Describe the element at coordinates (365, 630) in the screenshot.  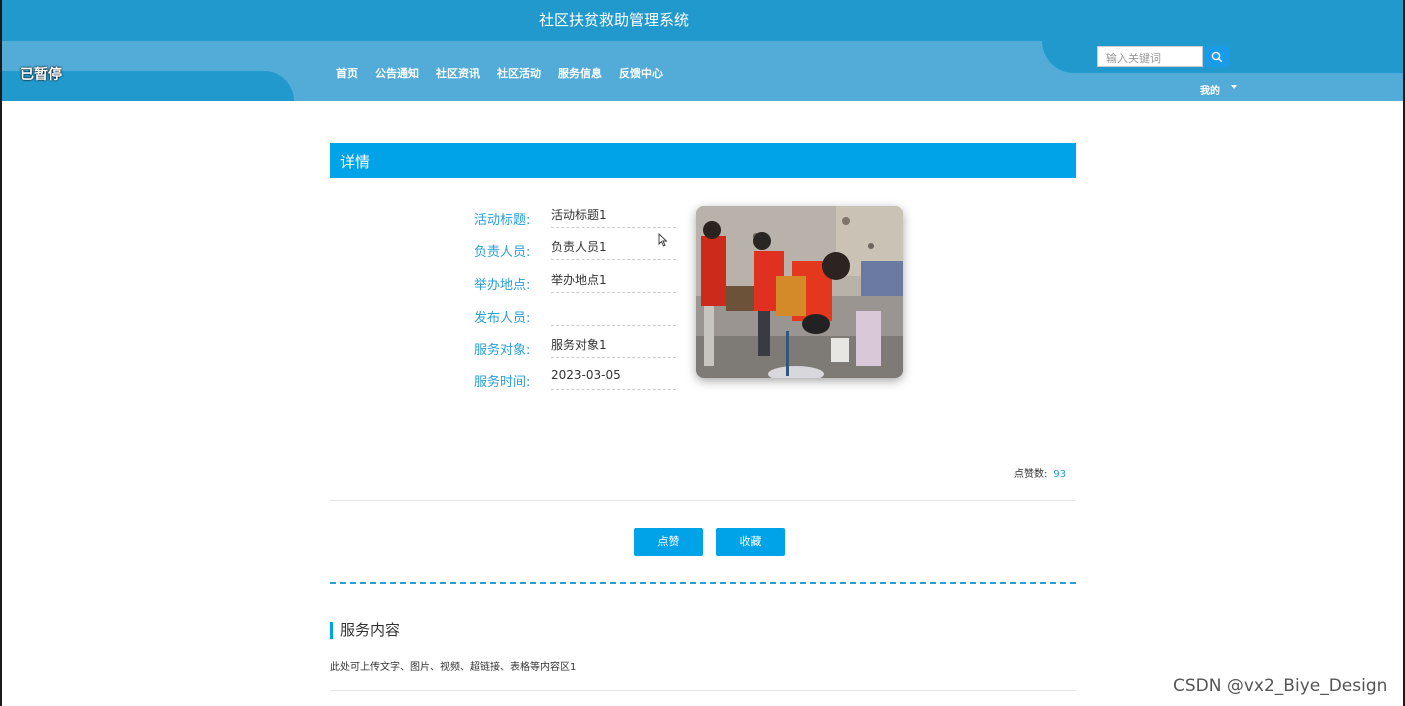
I see `content-heading: 服务内容` at that location.